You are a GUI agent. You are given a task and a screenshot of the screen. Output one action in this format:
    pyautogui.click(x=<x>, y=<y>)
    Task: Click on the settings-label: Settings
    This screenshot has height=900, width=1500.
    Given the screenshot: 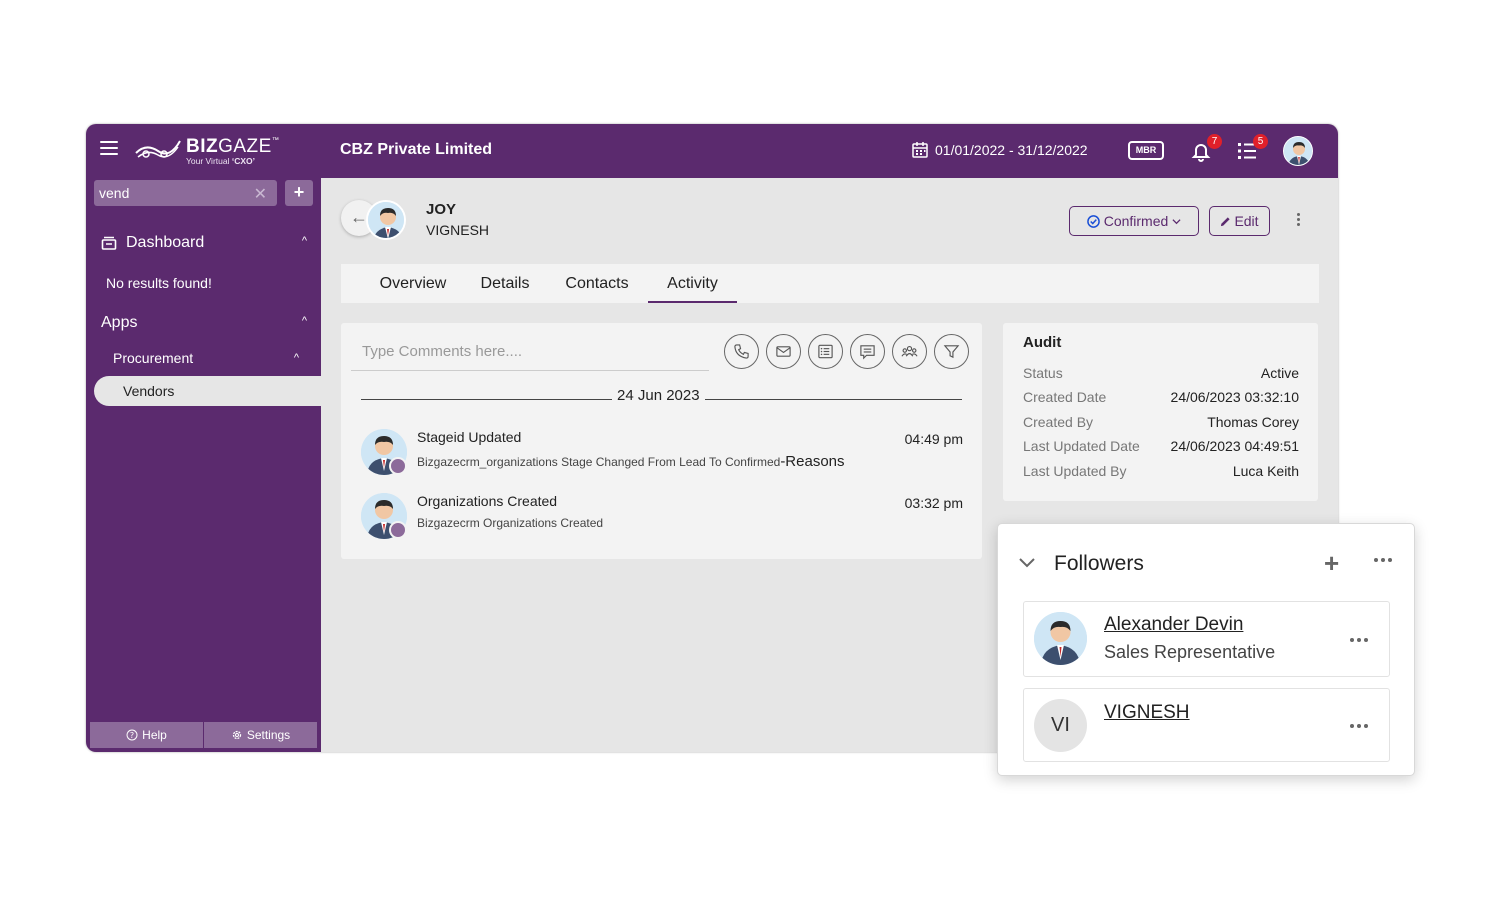 What is the action you would take?
    pyautogui.click(x=268, y=735)
    